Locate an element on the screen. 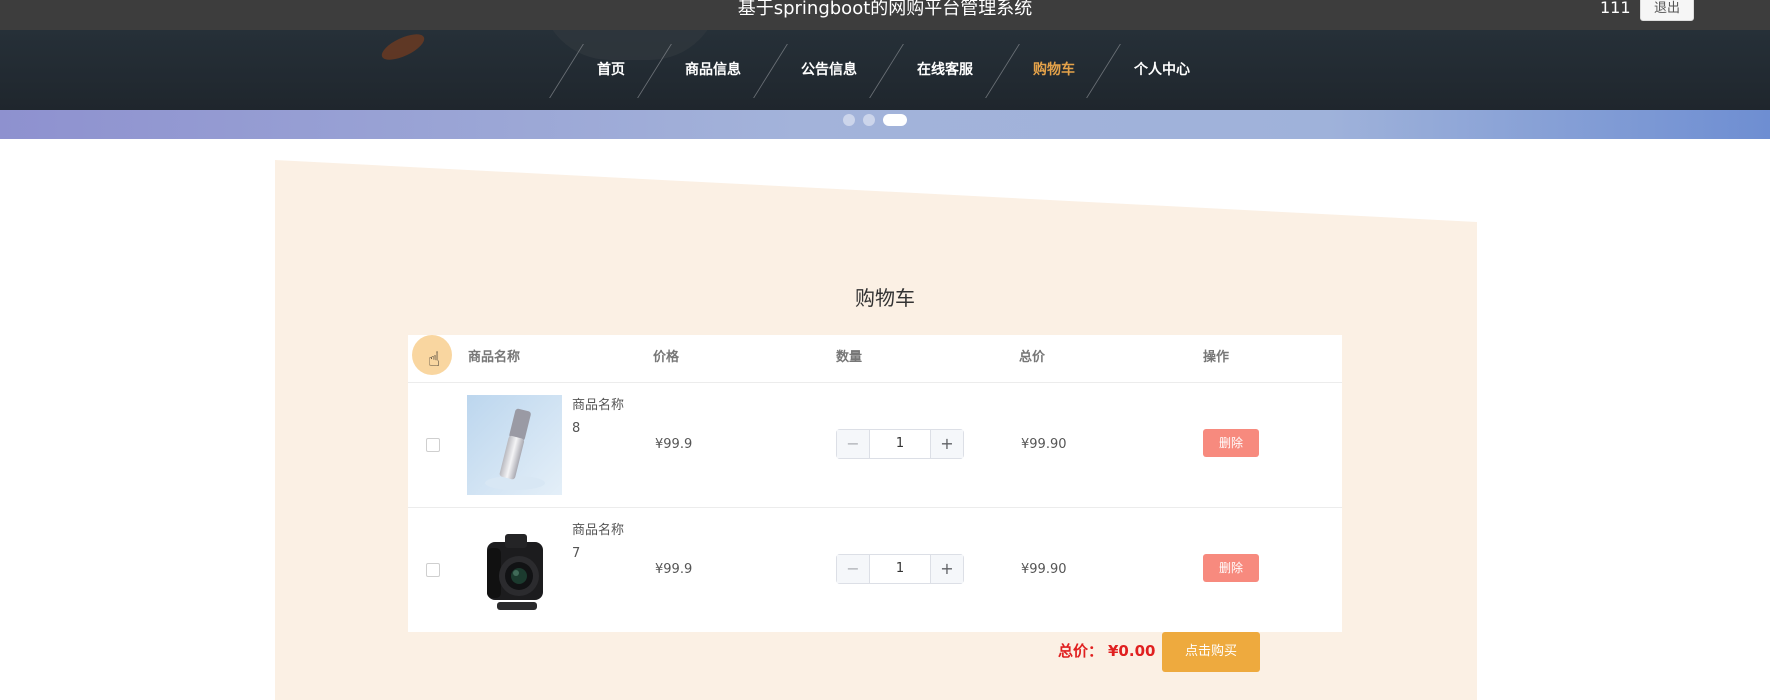 The width and height of the screenshot is (1770, 700). product-name-line: 7 is located at coordinates (576, 553).